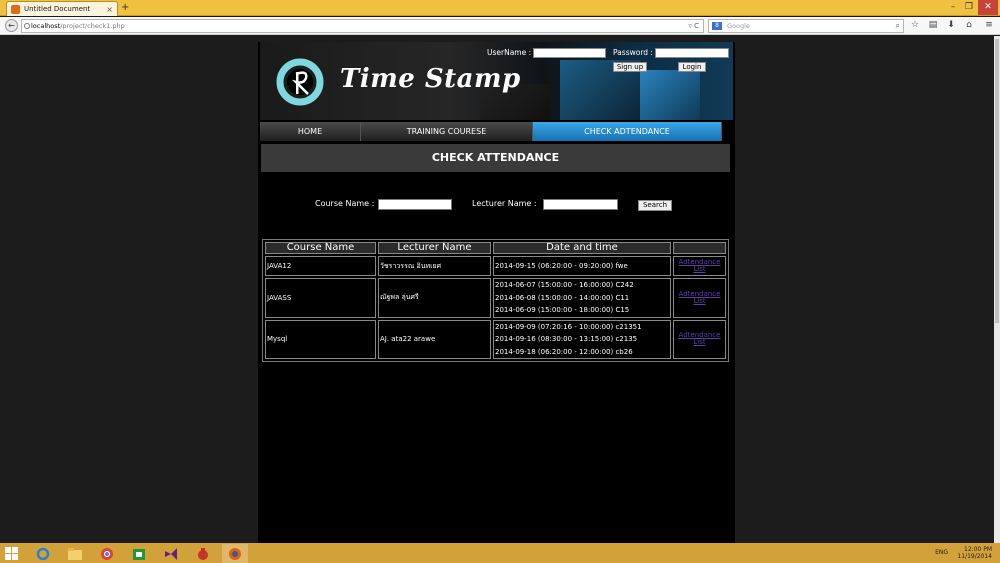 This screenshot has width=1000, height=563. I want to click on app-icon, so click(203, 553).